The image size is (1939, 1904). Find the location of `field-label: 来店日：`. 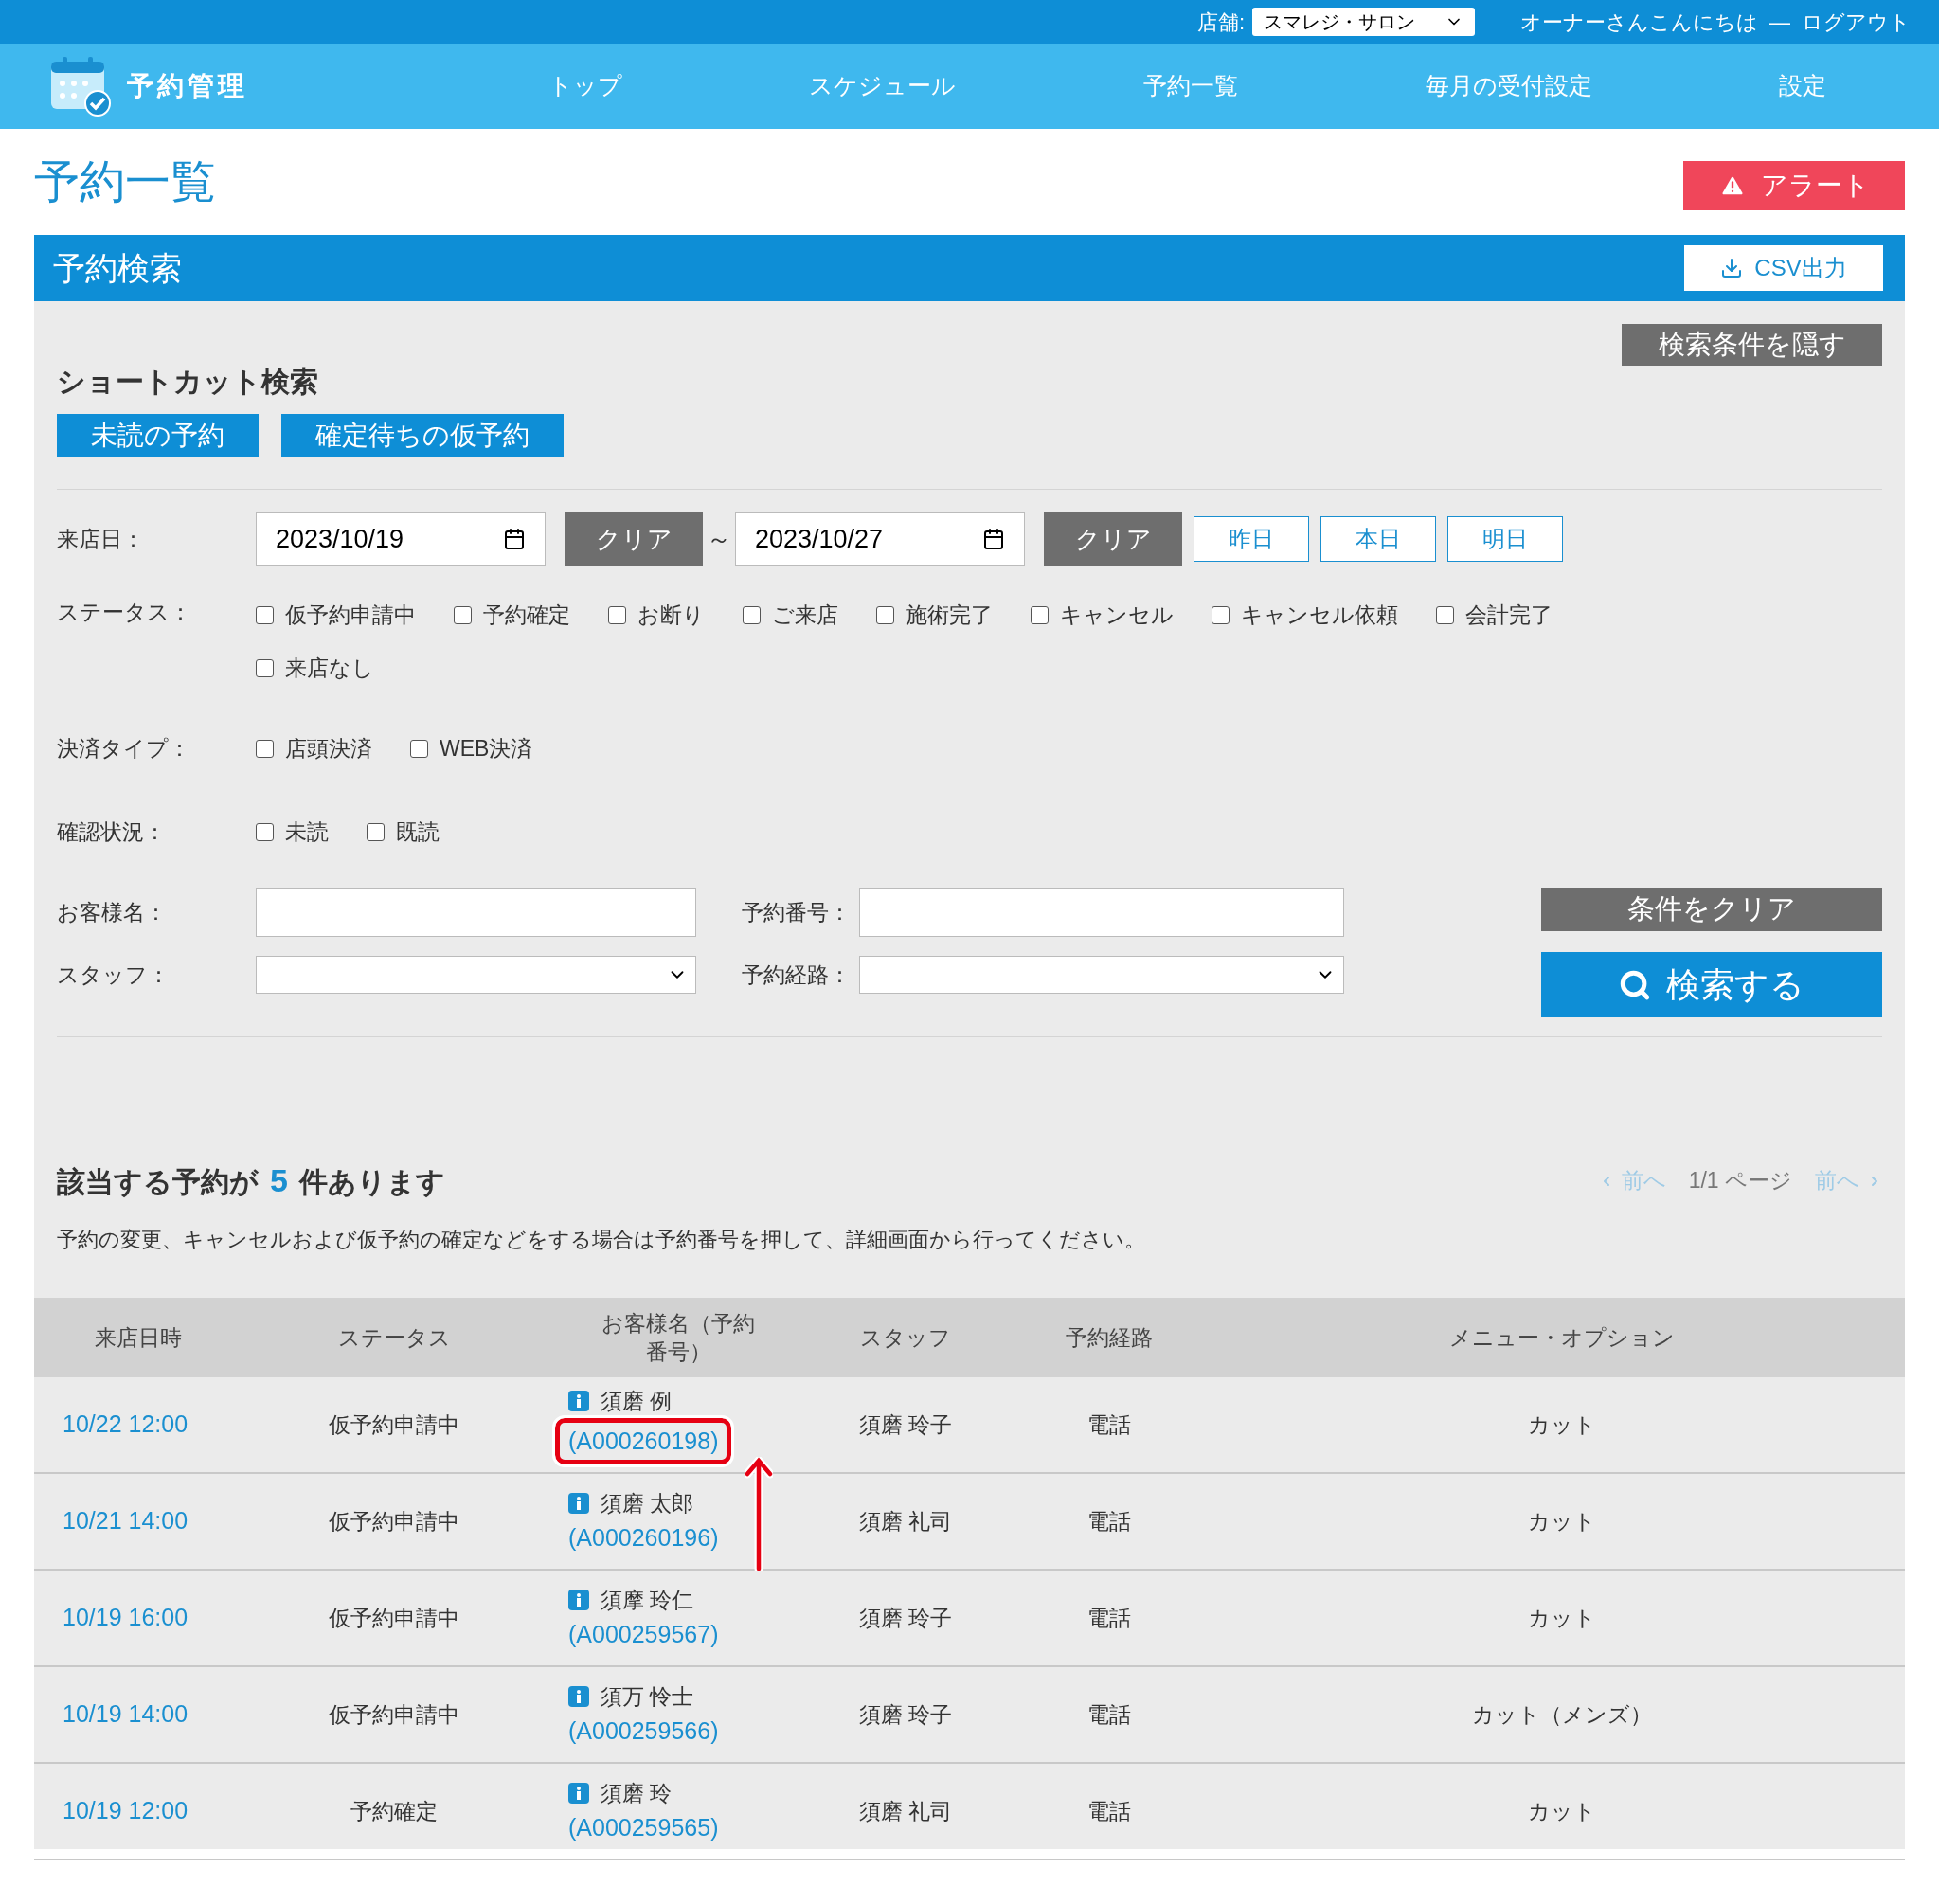

field-label: 来店日： is located at coordinates (101, 539).